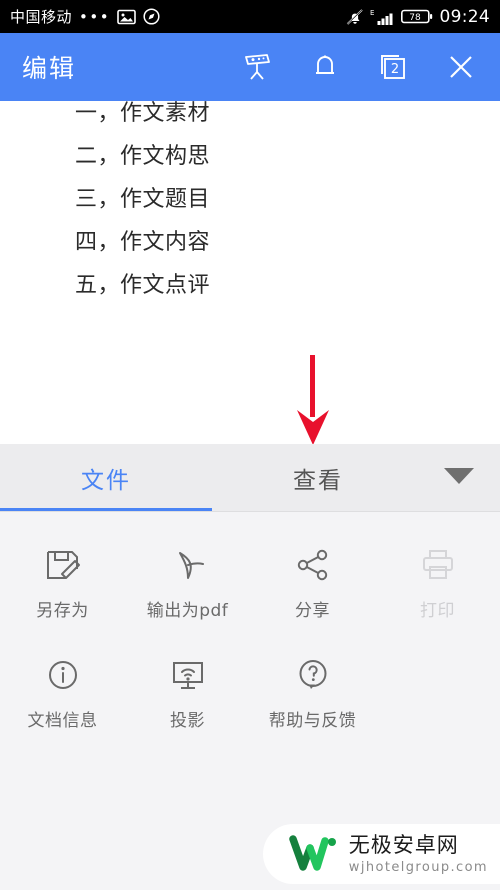 The height and width of the screenshot is (890, 500). I want to click on action-print: 打印, so click(437, 583).